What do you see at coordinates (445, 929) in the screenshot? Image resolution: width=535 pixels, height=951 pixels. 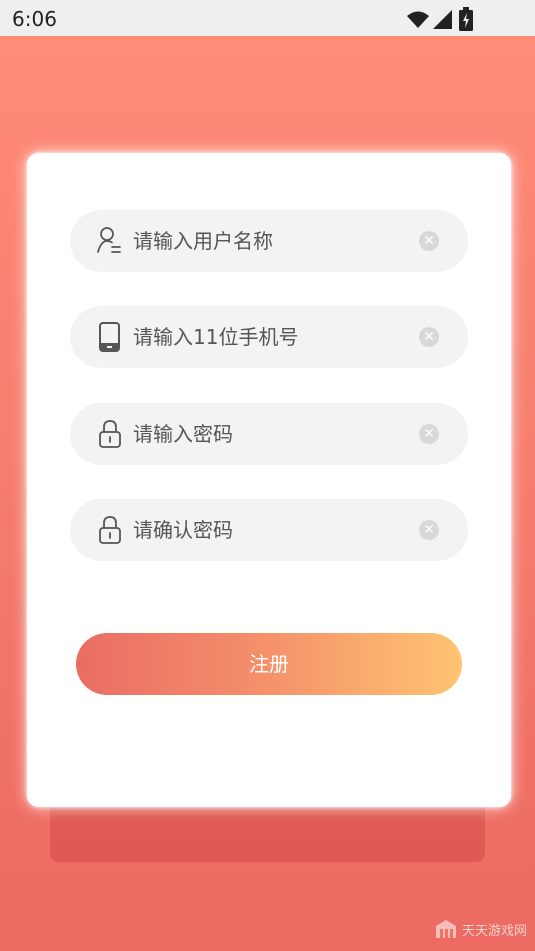 I see `watermark-logo` at bounding box center [445, 929].